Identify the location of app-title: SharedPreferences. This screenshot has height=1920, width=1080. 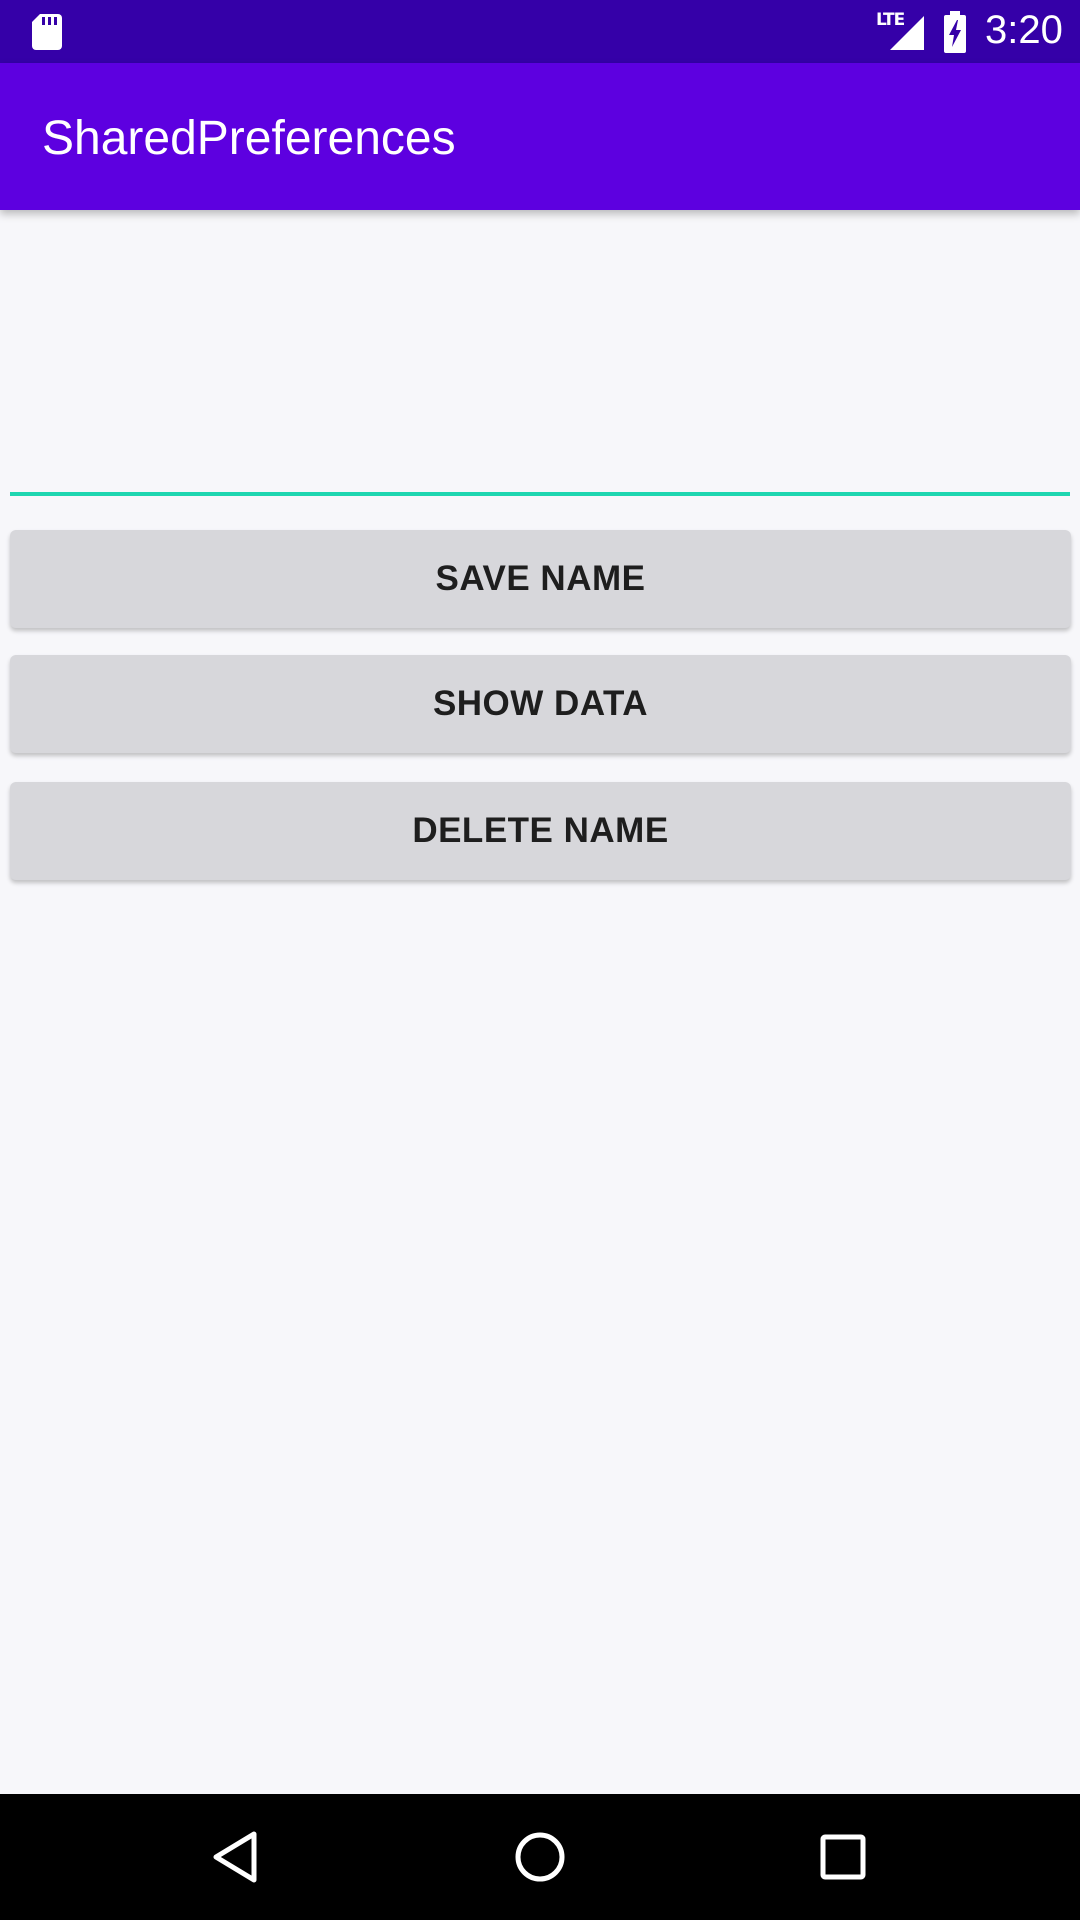
(249, 138).